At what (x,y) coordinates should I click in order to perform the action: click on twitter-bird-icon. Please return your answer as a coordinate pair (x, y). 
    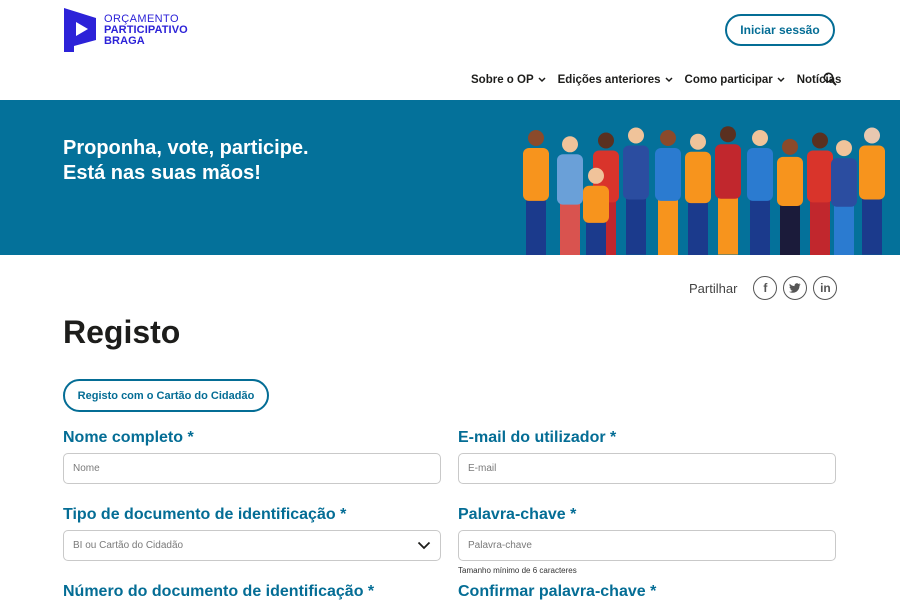
    Looking at the image, I should click on (795, 288).